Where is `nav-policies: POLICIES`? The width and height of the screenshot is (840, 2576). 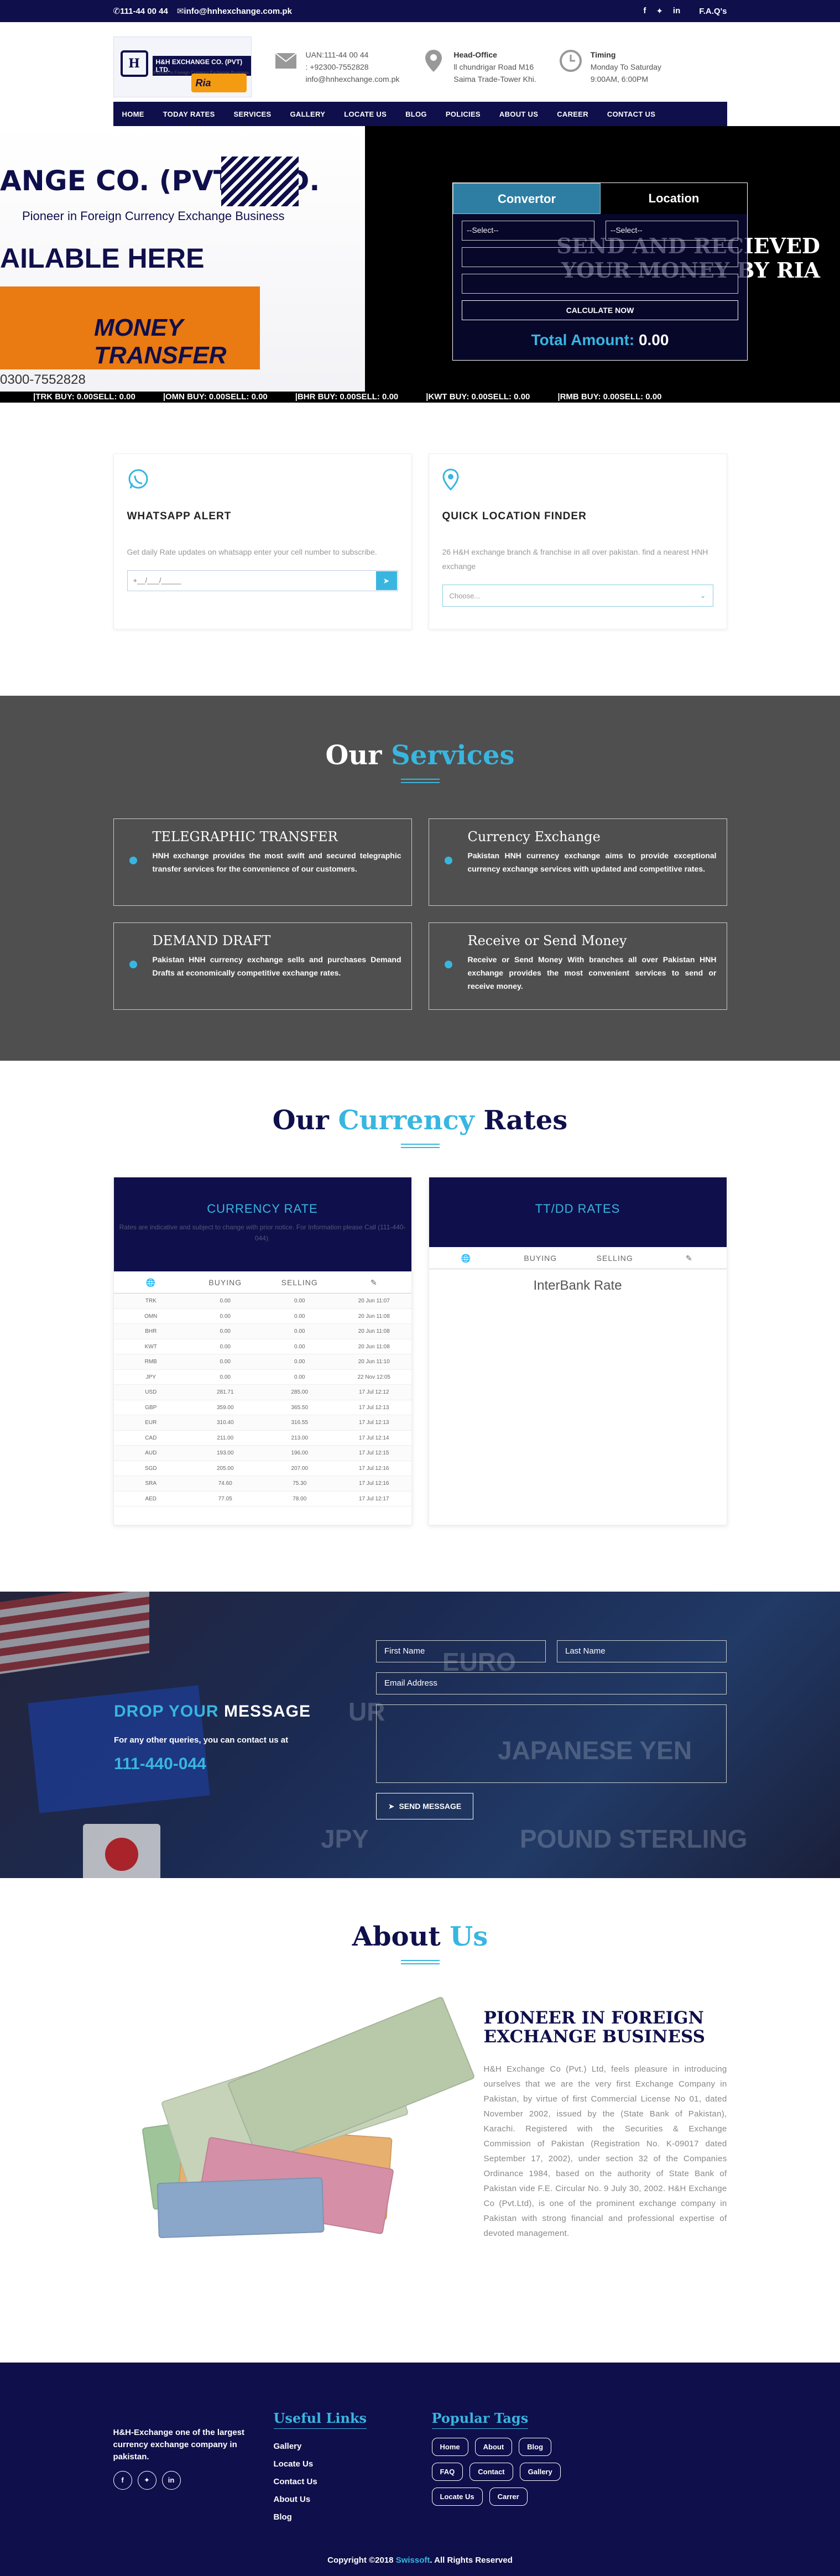
nav-policies: POLICIES is located at coordinates (464, 114).